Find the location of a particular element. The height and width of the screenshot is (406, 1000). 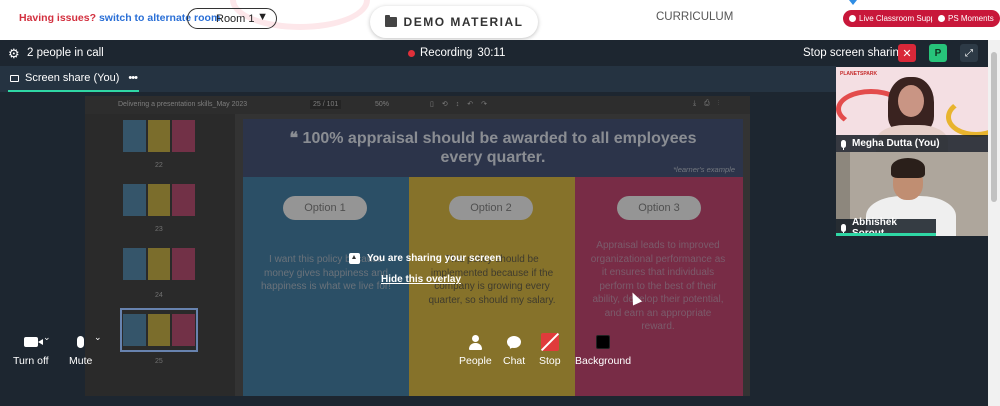

recording-time: 30:11 is located at coordinates (491, 53).